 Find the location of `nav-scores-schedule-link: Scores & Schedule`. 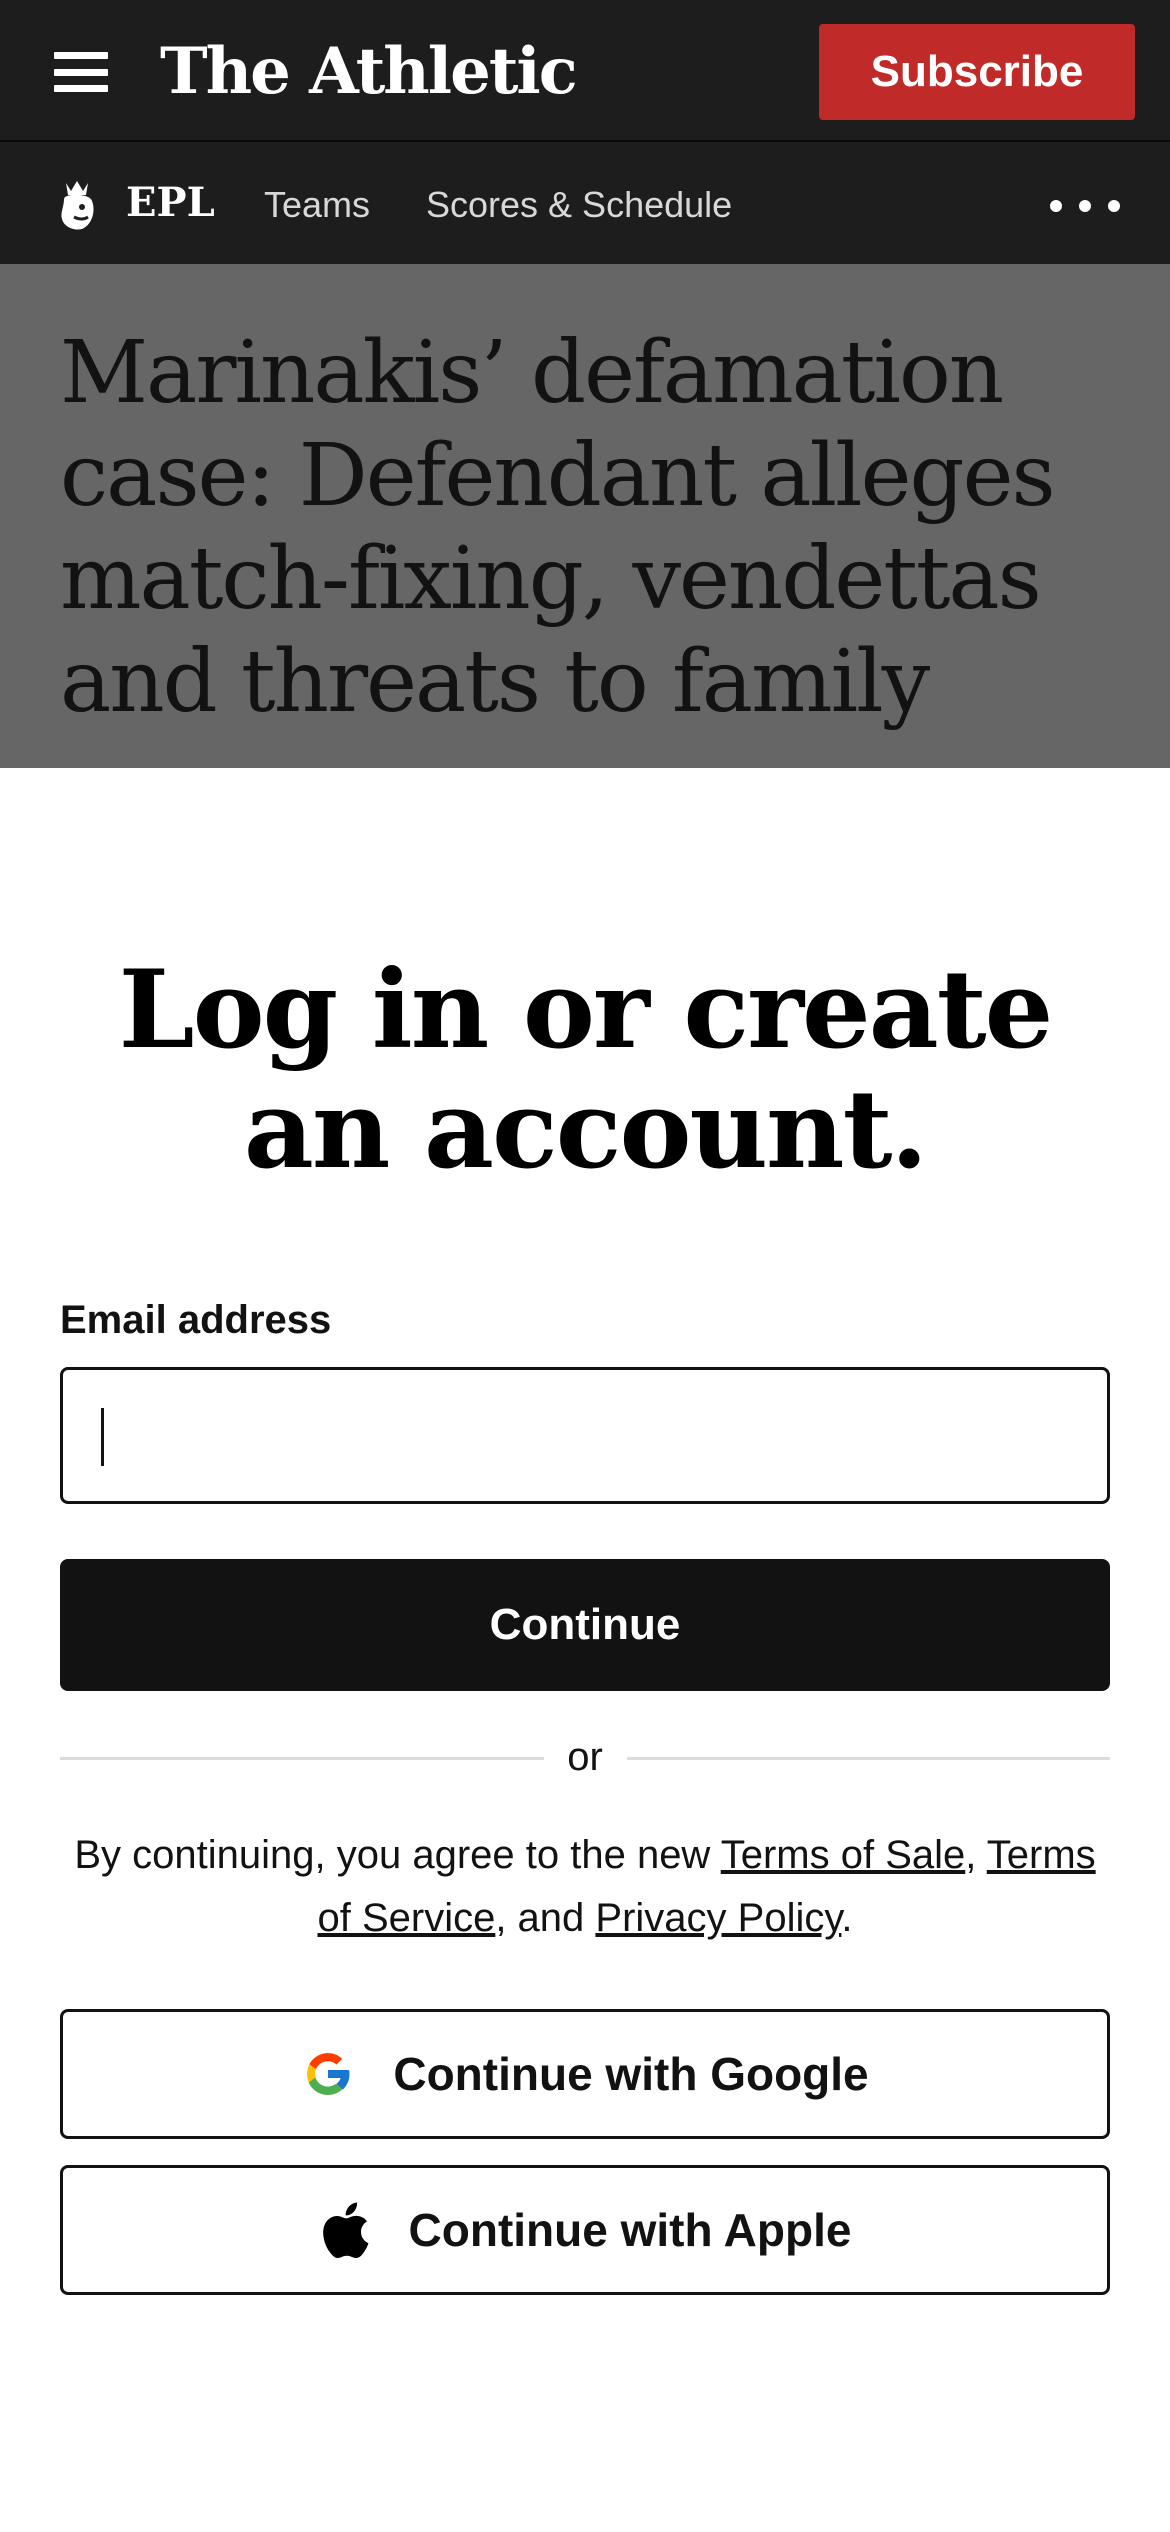

nav-scores-schedule-link: Scores & Schedule is located at coordinates (579, 205).